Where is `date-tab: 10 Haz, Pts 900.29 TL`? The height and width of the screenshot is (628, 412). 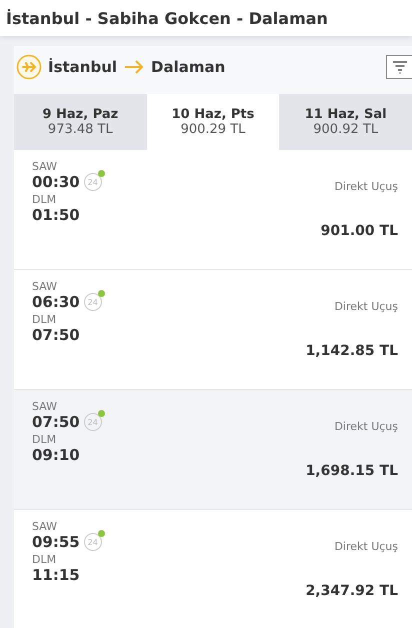 date-tab: 10 Haz, Pts 900.29 TL is located at coordinates (213, 122).